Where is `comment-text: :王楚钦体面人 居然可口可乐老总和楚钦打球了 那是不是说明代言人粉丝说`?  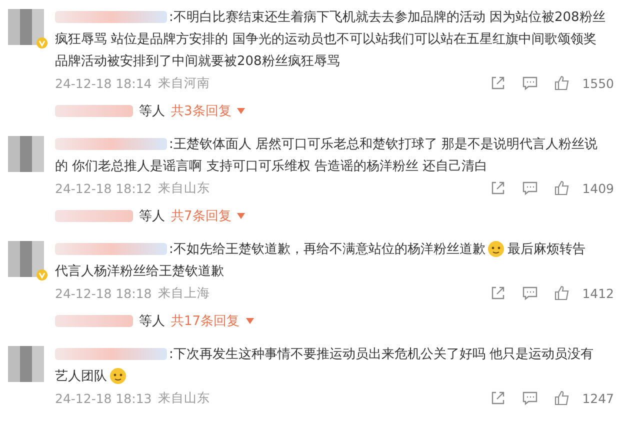
comment-text: :王楚钦体面人 居然可口可乐老总和楚钦打球了 那是不是说明代言人粉丝说 is located at coordinates (383, 144).